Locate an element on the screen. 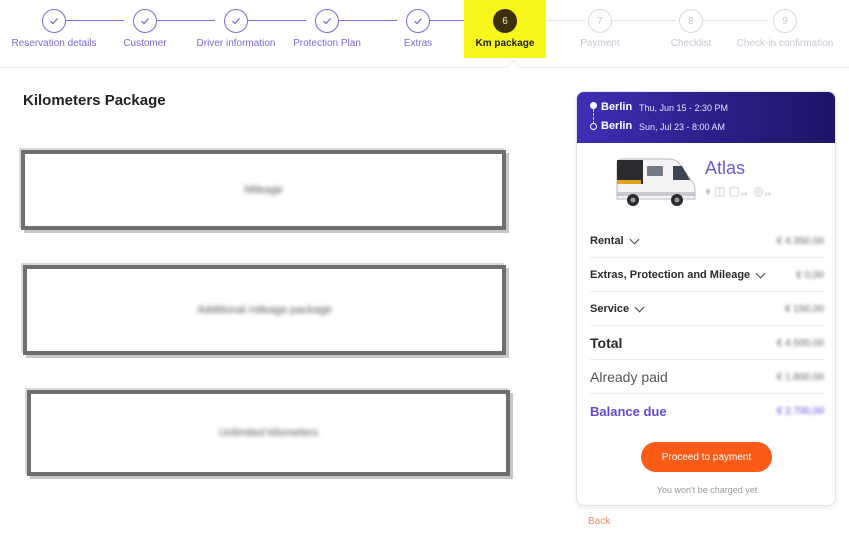 This screenshot has width=849, height=538. option-label: Mileage is located at coordinates (263, 190).